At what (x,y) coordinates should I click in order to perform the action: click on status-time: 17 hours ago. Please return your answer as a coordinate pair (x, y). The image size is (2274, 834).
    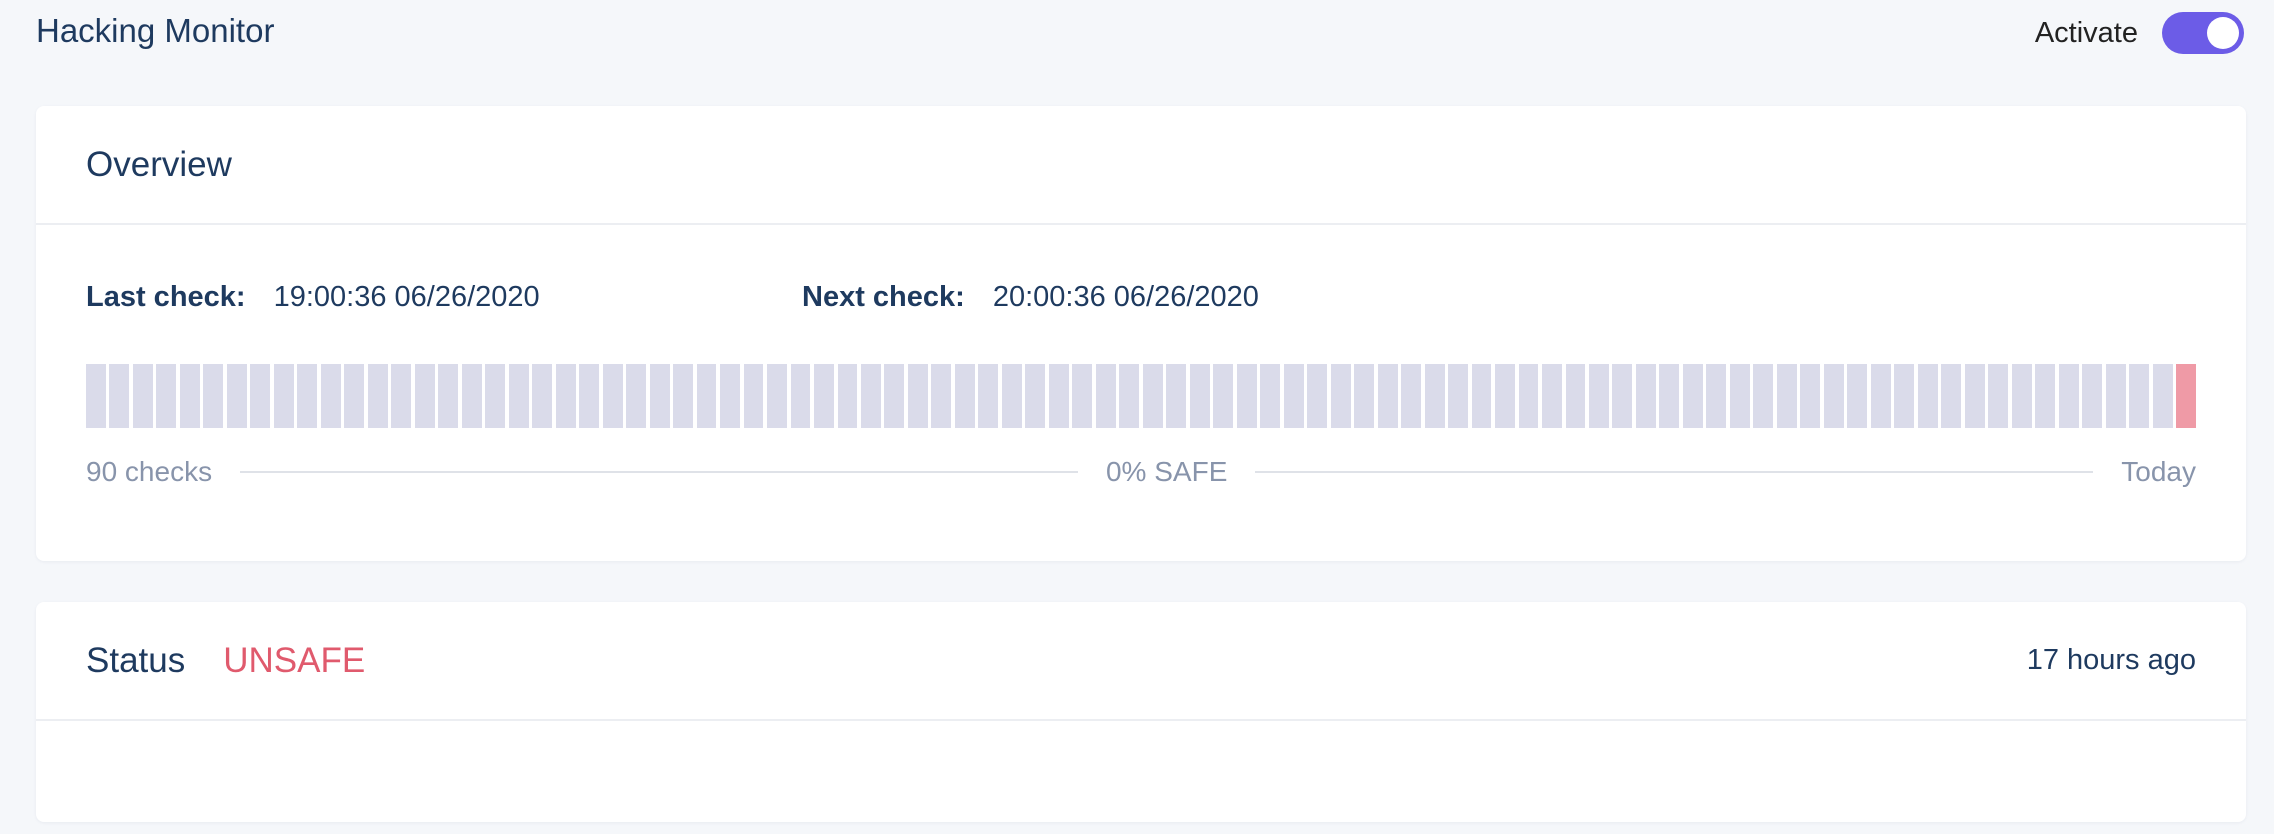
    Looking at the image, I should click on (2111, 660).